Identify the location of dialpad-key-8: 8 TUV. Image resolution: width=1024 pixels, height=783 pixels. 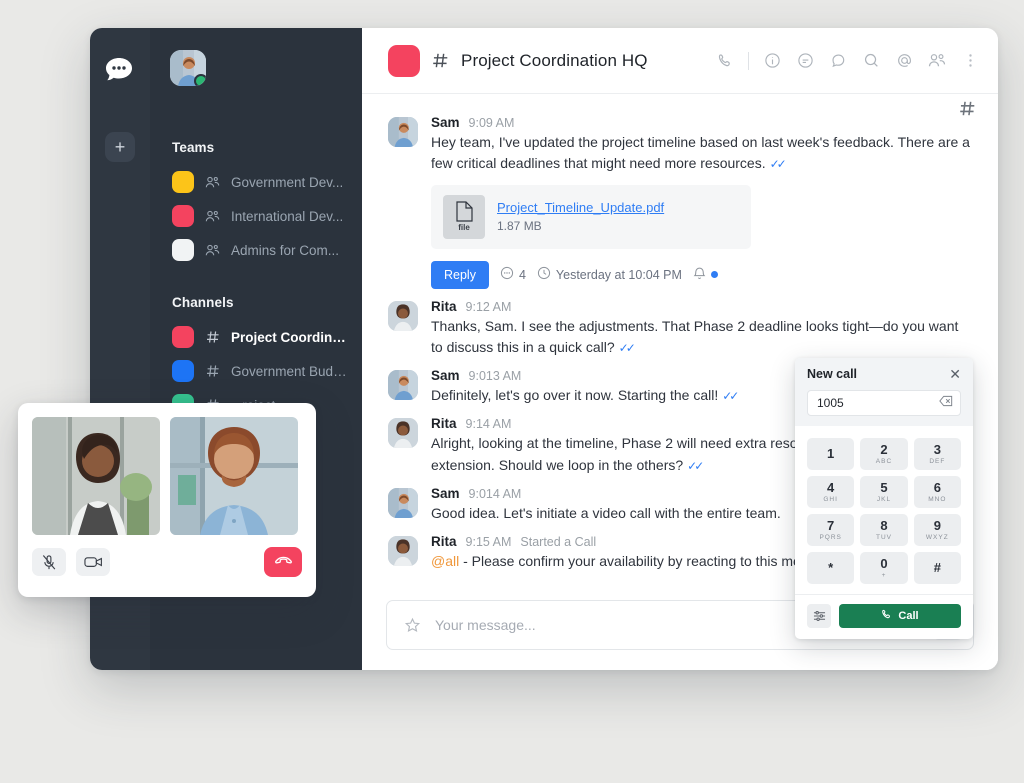
(884, 530).